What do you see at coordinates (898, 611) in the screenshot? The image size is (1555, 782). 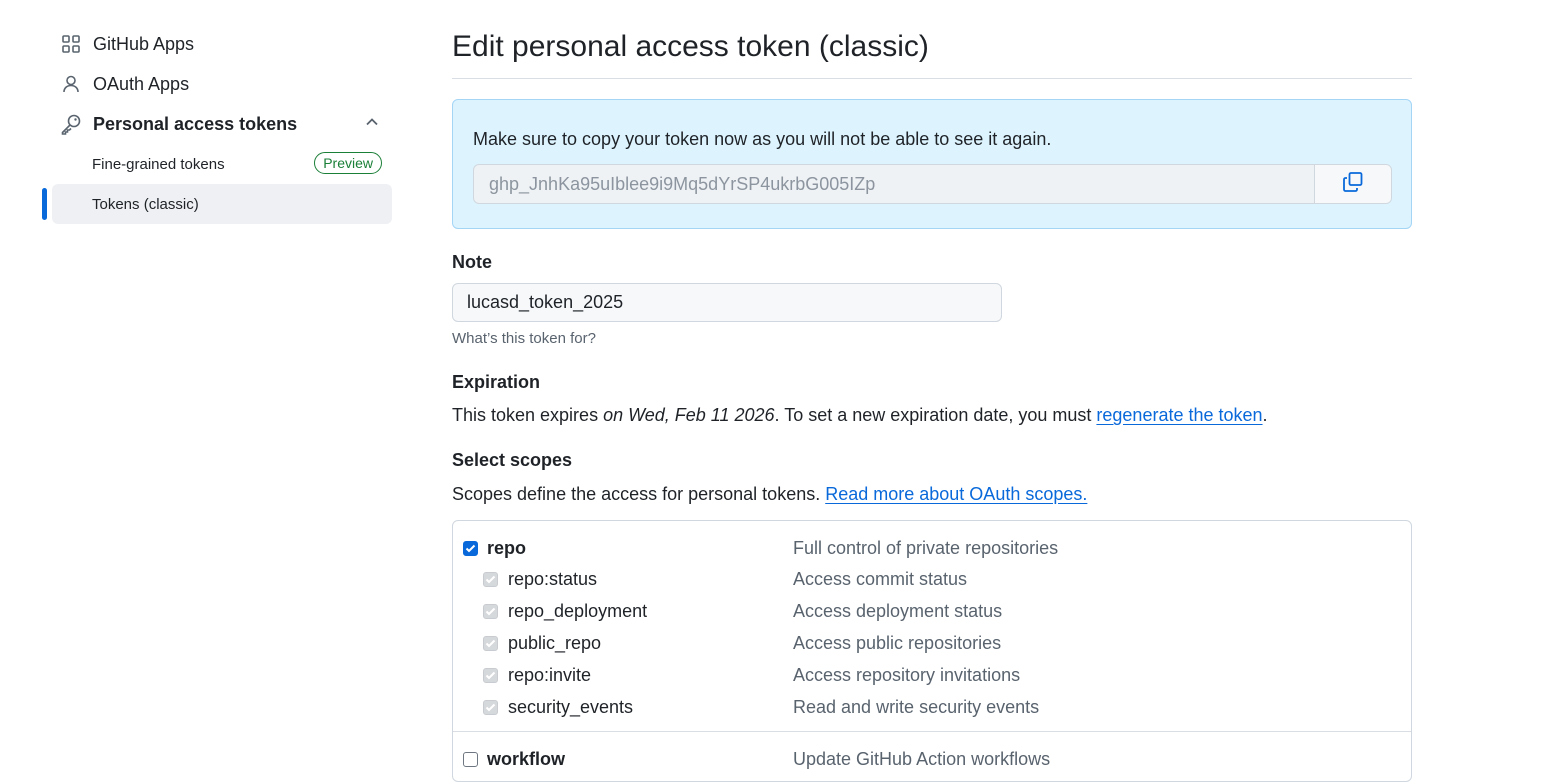 I see `scope-description: Access deployment status` at bounding box center [898, 611].